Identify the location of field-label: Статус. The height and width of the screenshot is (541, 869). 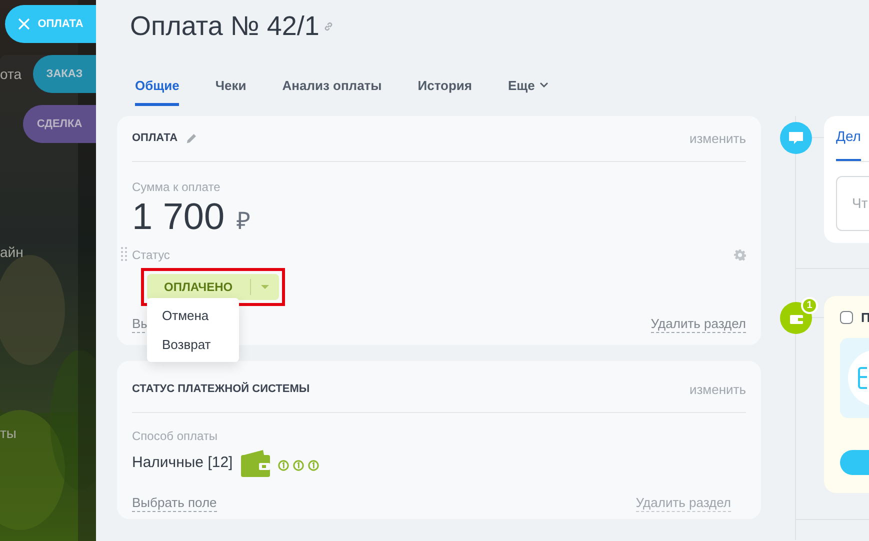
(151, 255).